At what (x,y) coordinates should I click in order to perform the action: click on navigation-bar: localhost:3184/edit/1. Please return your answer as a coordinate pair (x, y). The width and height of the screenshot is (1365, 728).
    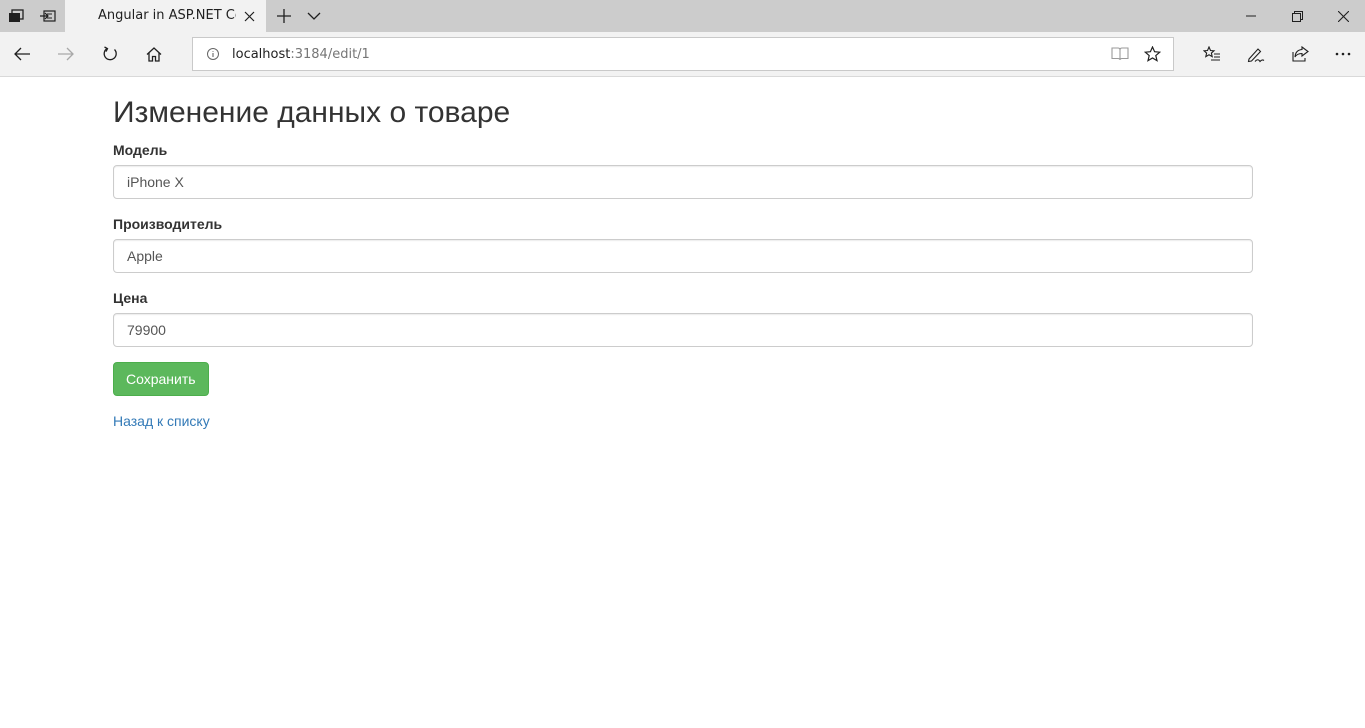
    Looking at the image, I should click on (682, 54).